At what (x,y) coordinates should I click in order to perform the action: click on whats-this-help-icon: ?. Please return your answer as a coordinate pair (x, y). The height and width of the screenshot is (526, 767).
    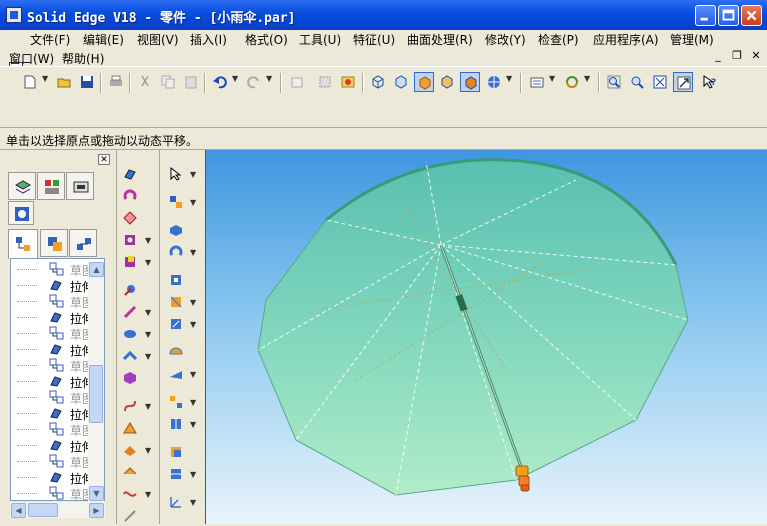
    Looking at the image, I should click on (710, 82).